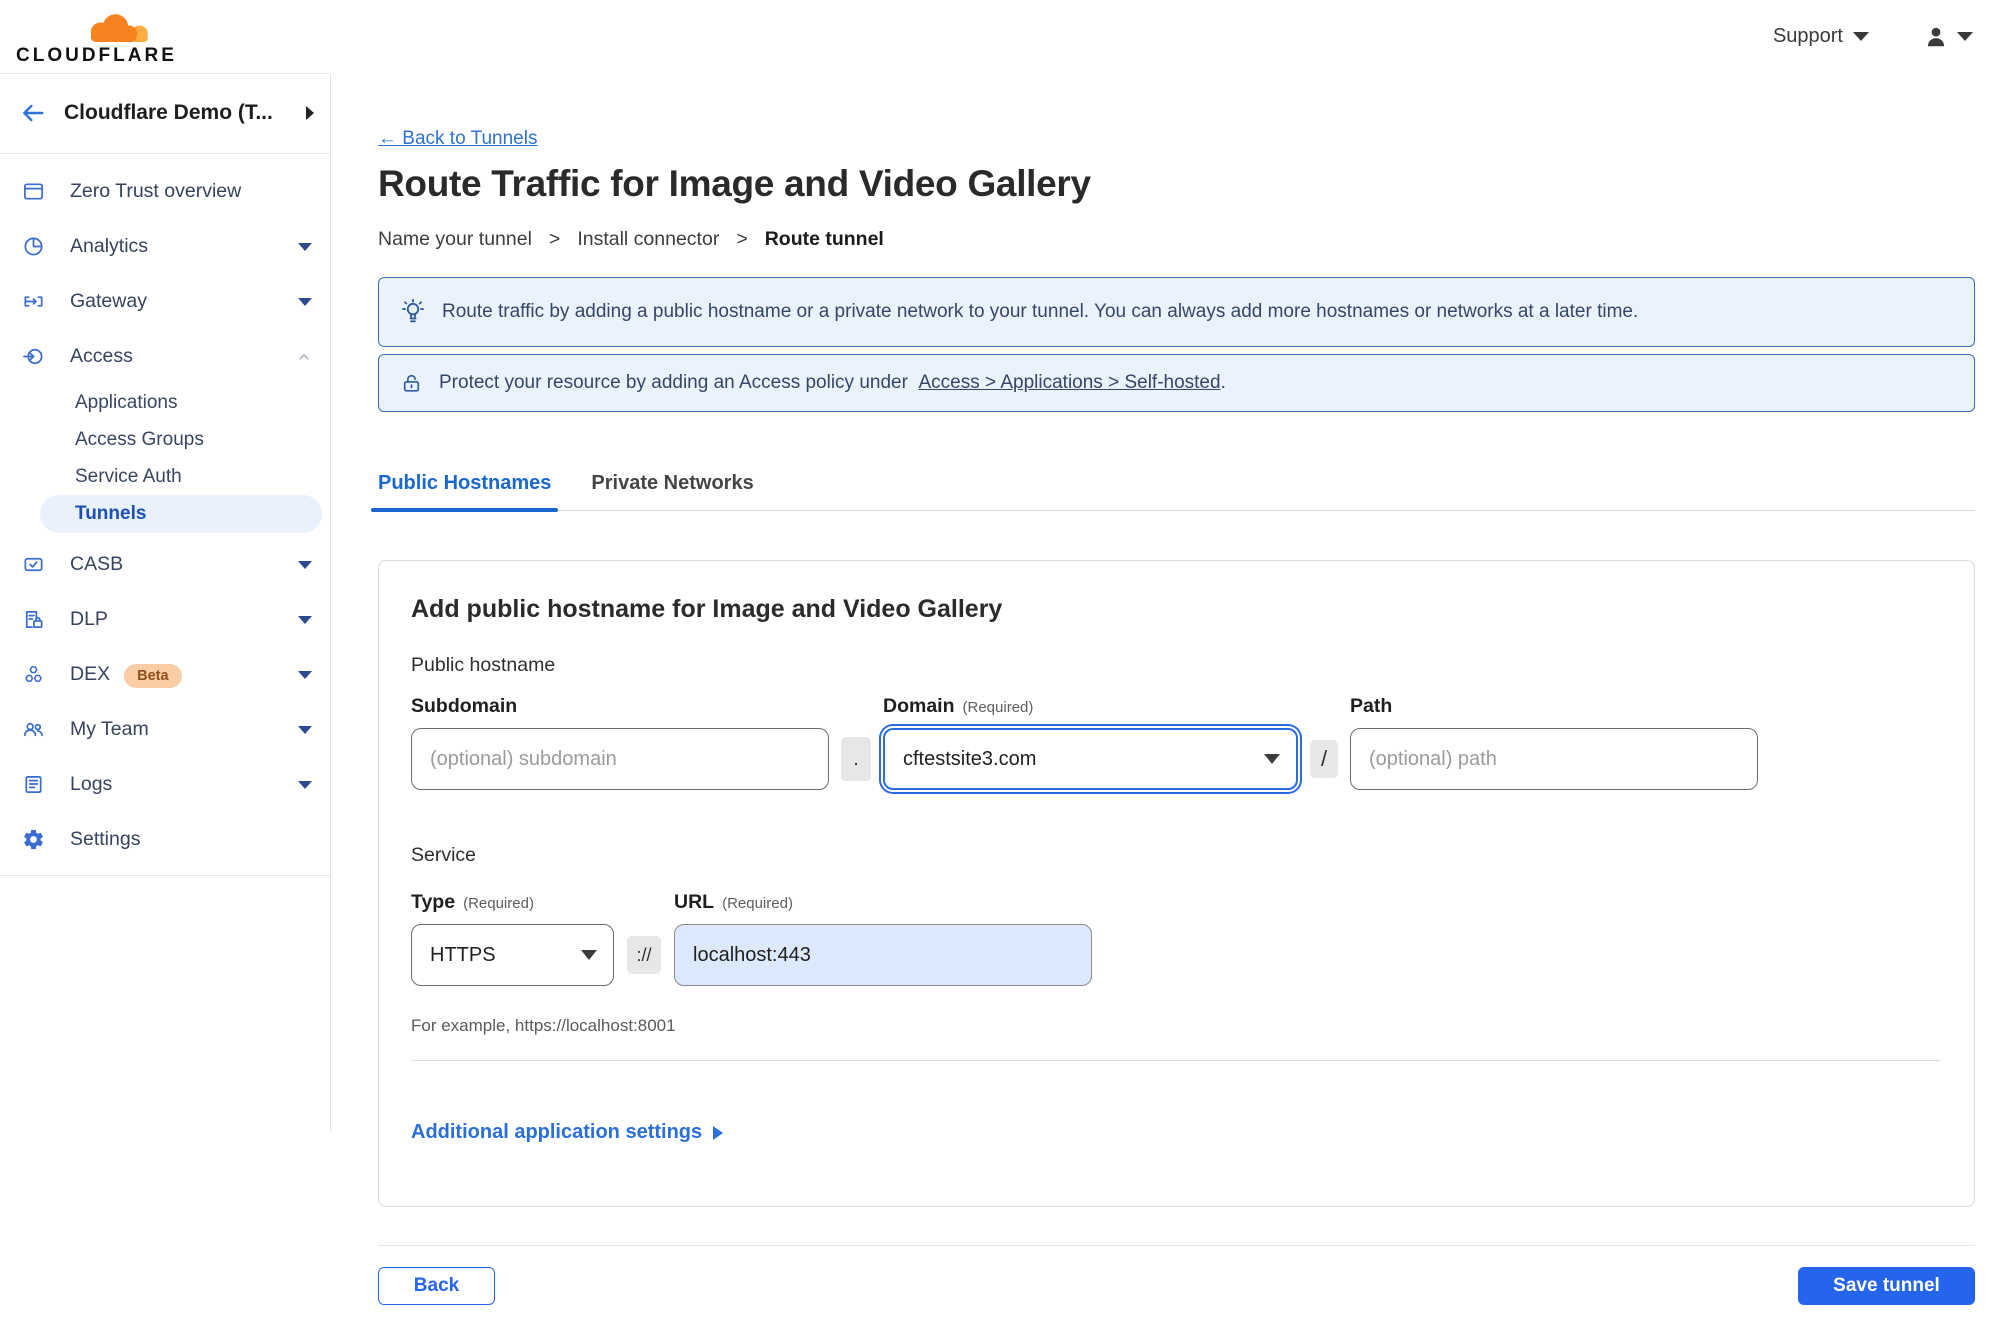  Describe the element at coordinates (1175, 1060) in the screenshot. I see `card-divider` at that location.